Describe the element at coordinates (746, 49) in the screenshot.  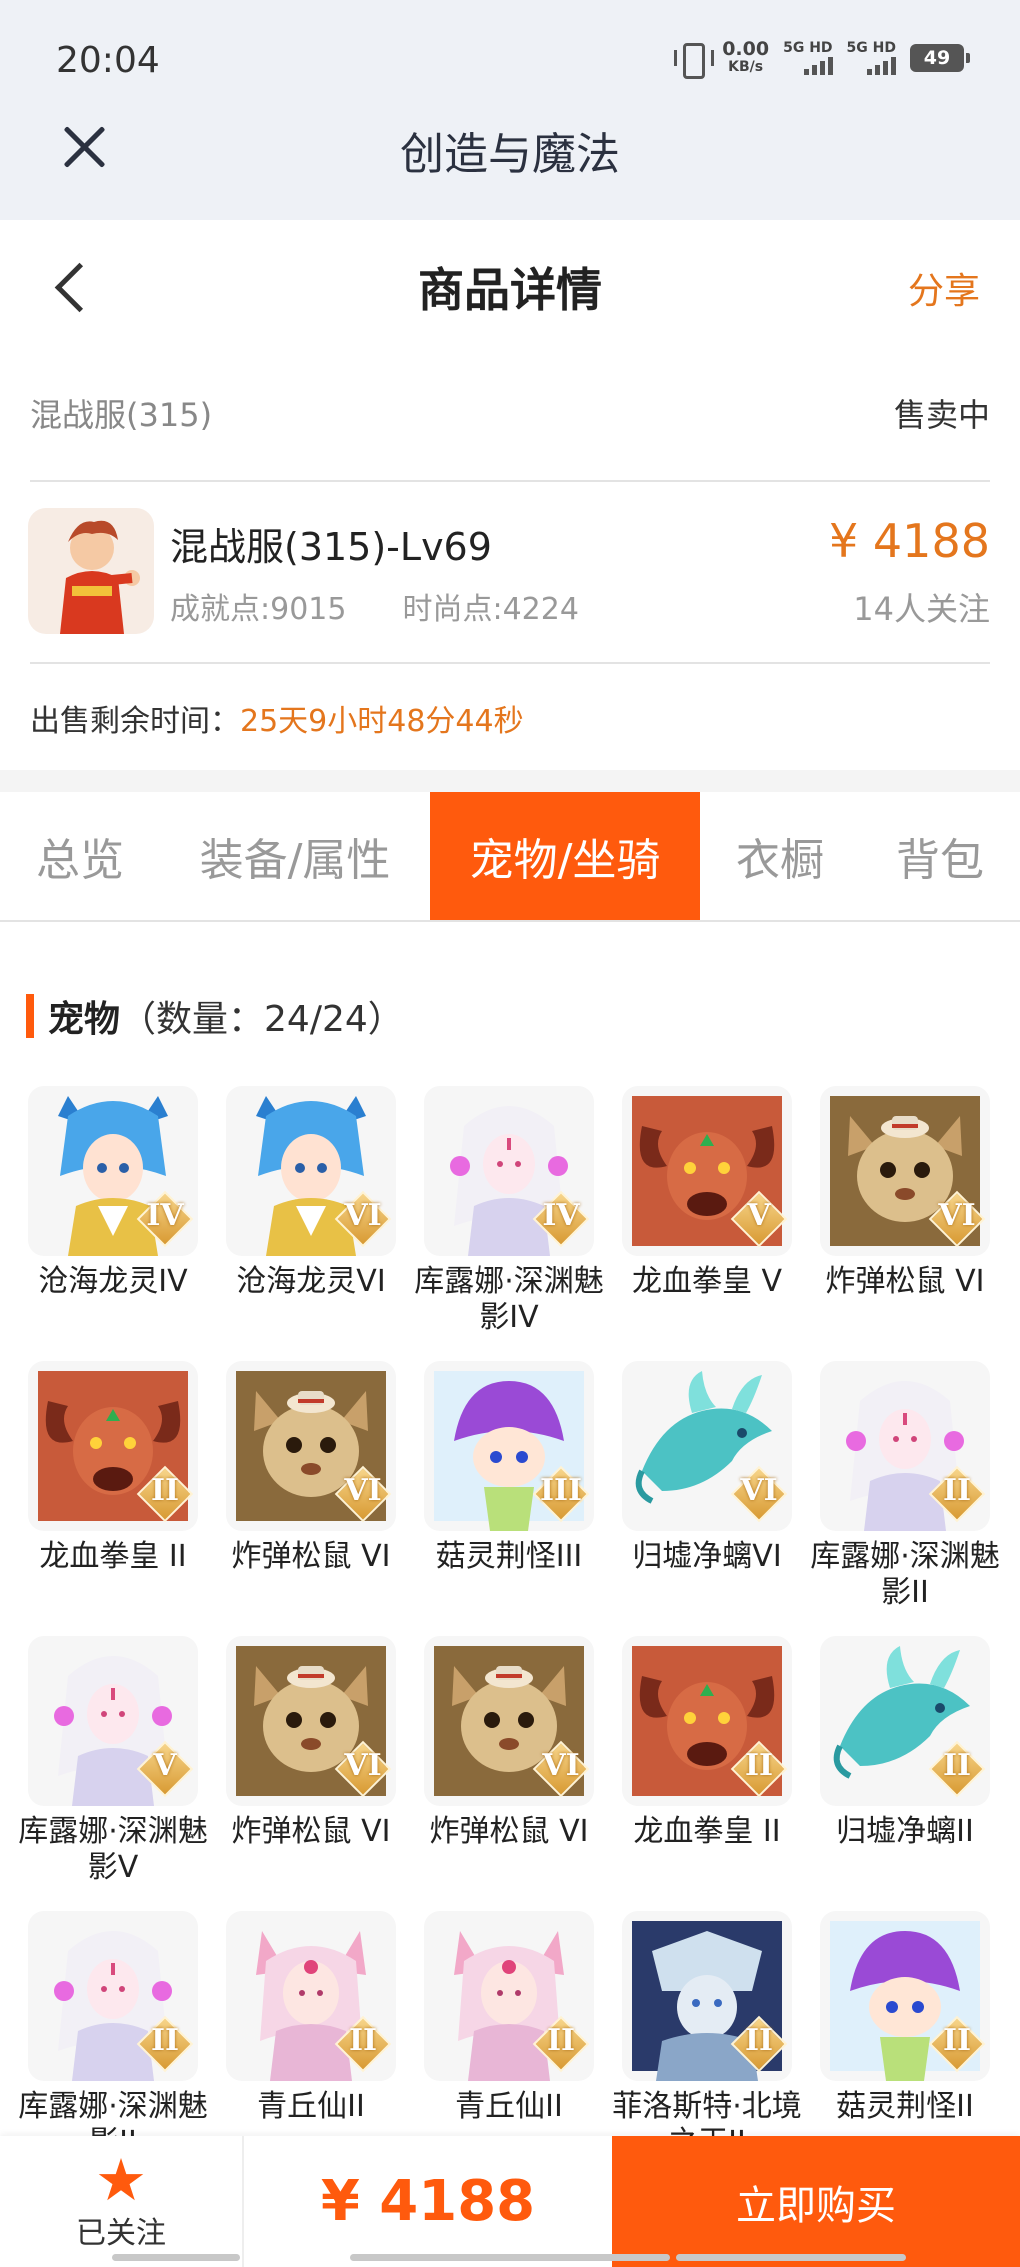
I see `net-speed-value: 0.00` at that location.